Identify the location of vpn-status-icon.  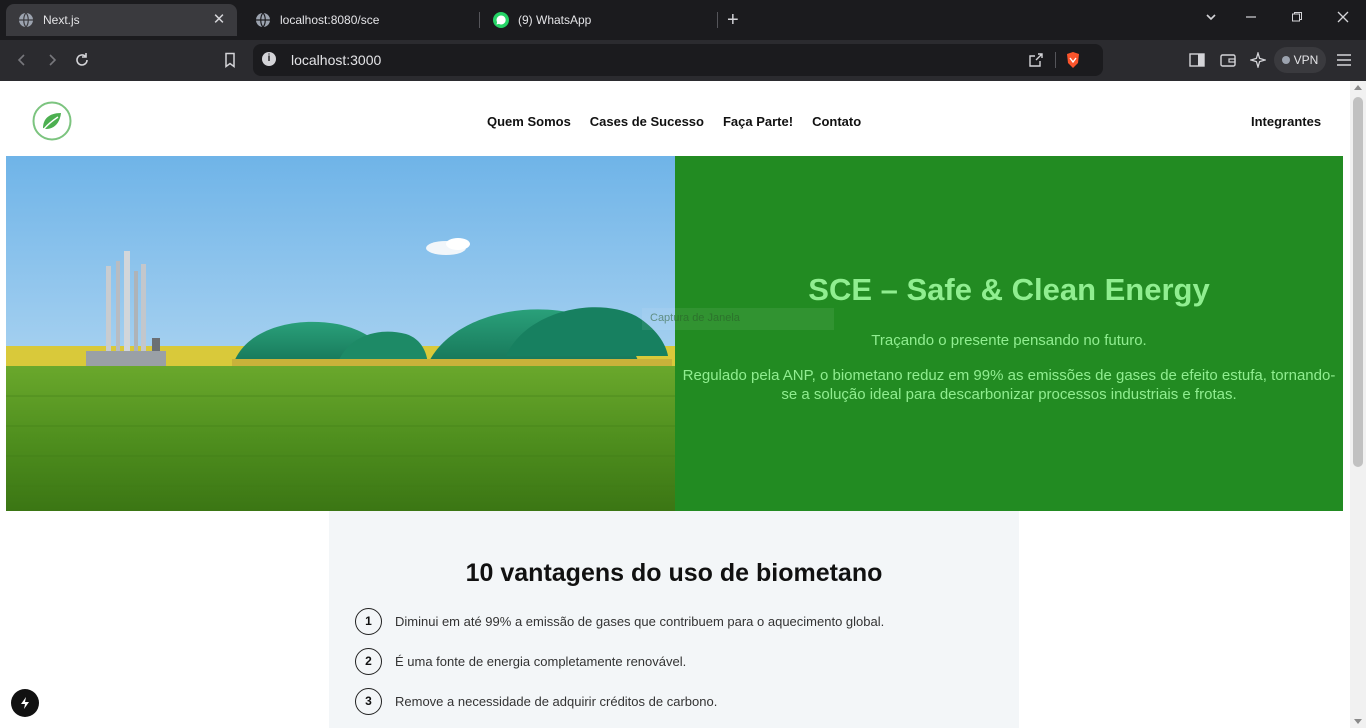
(1285, 60).